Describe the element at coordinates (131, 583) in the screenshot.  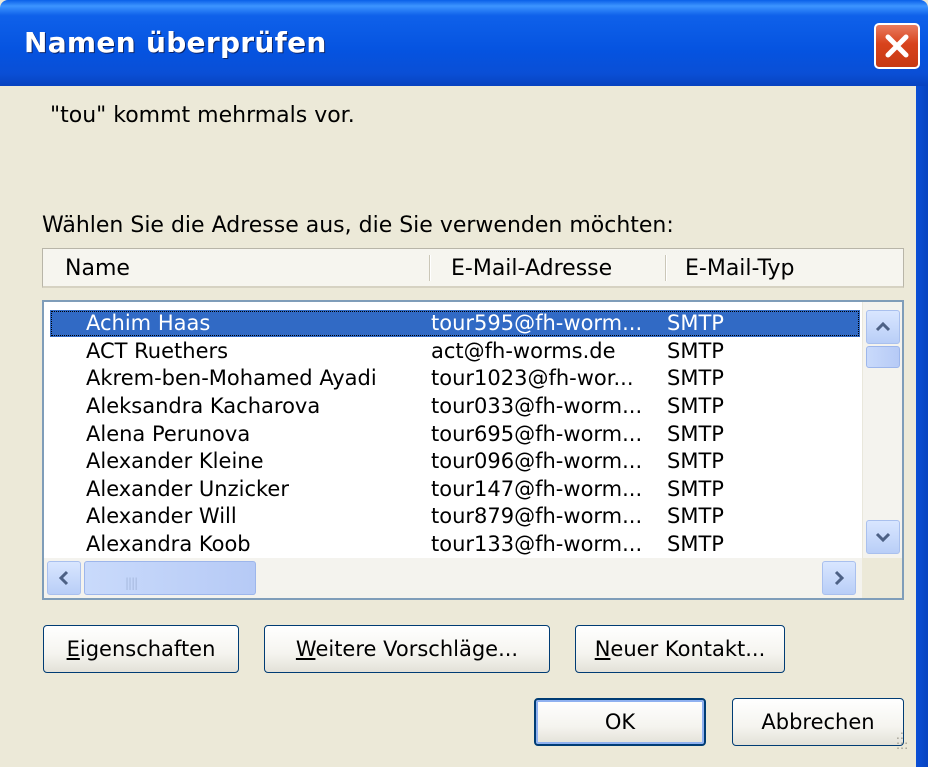
I see `grip-icon: ||||` at that location.